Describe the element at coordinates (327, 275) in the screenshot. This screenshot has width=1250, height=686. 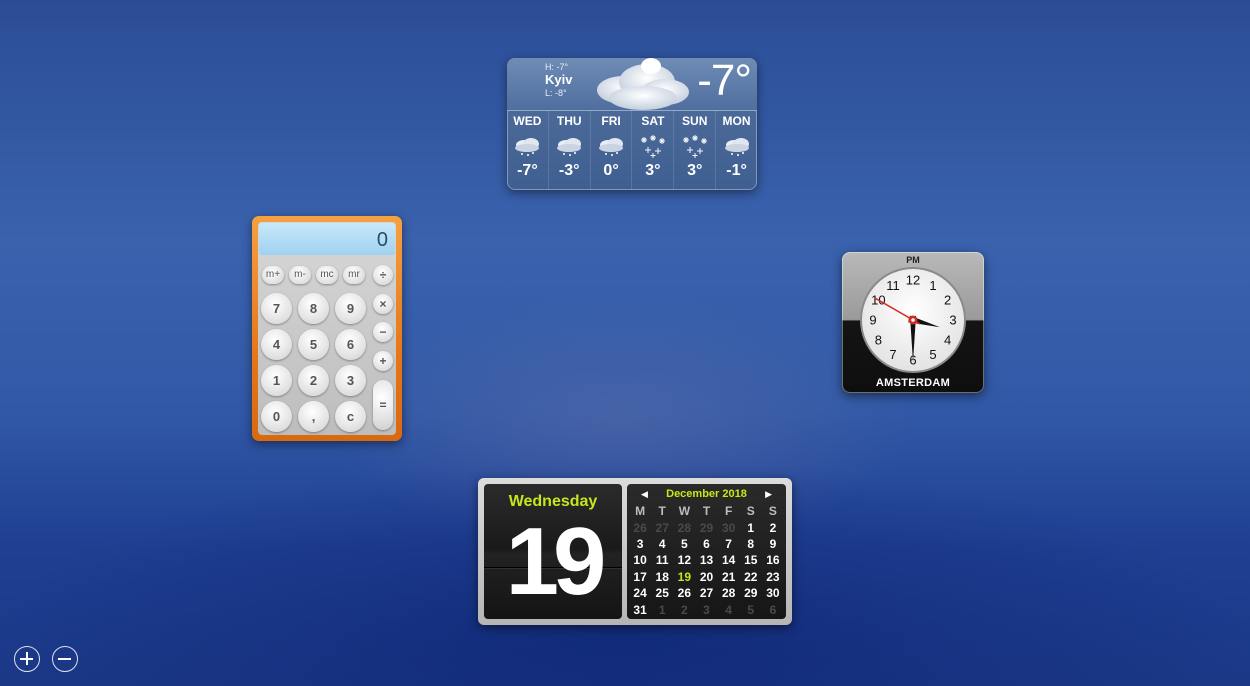
I see `memory-clear-button: mc` at that location.